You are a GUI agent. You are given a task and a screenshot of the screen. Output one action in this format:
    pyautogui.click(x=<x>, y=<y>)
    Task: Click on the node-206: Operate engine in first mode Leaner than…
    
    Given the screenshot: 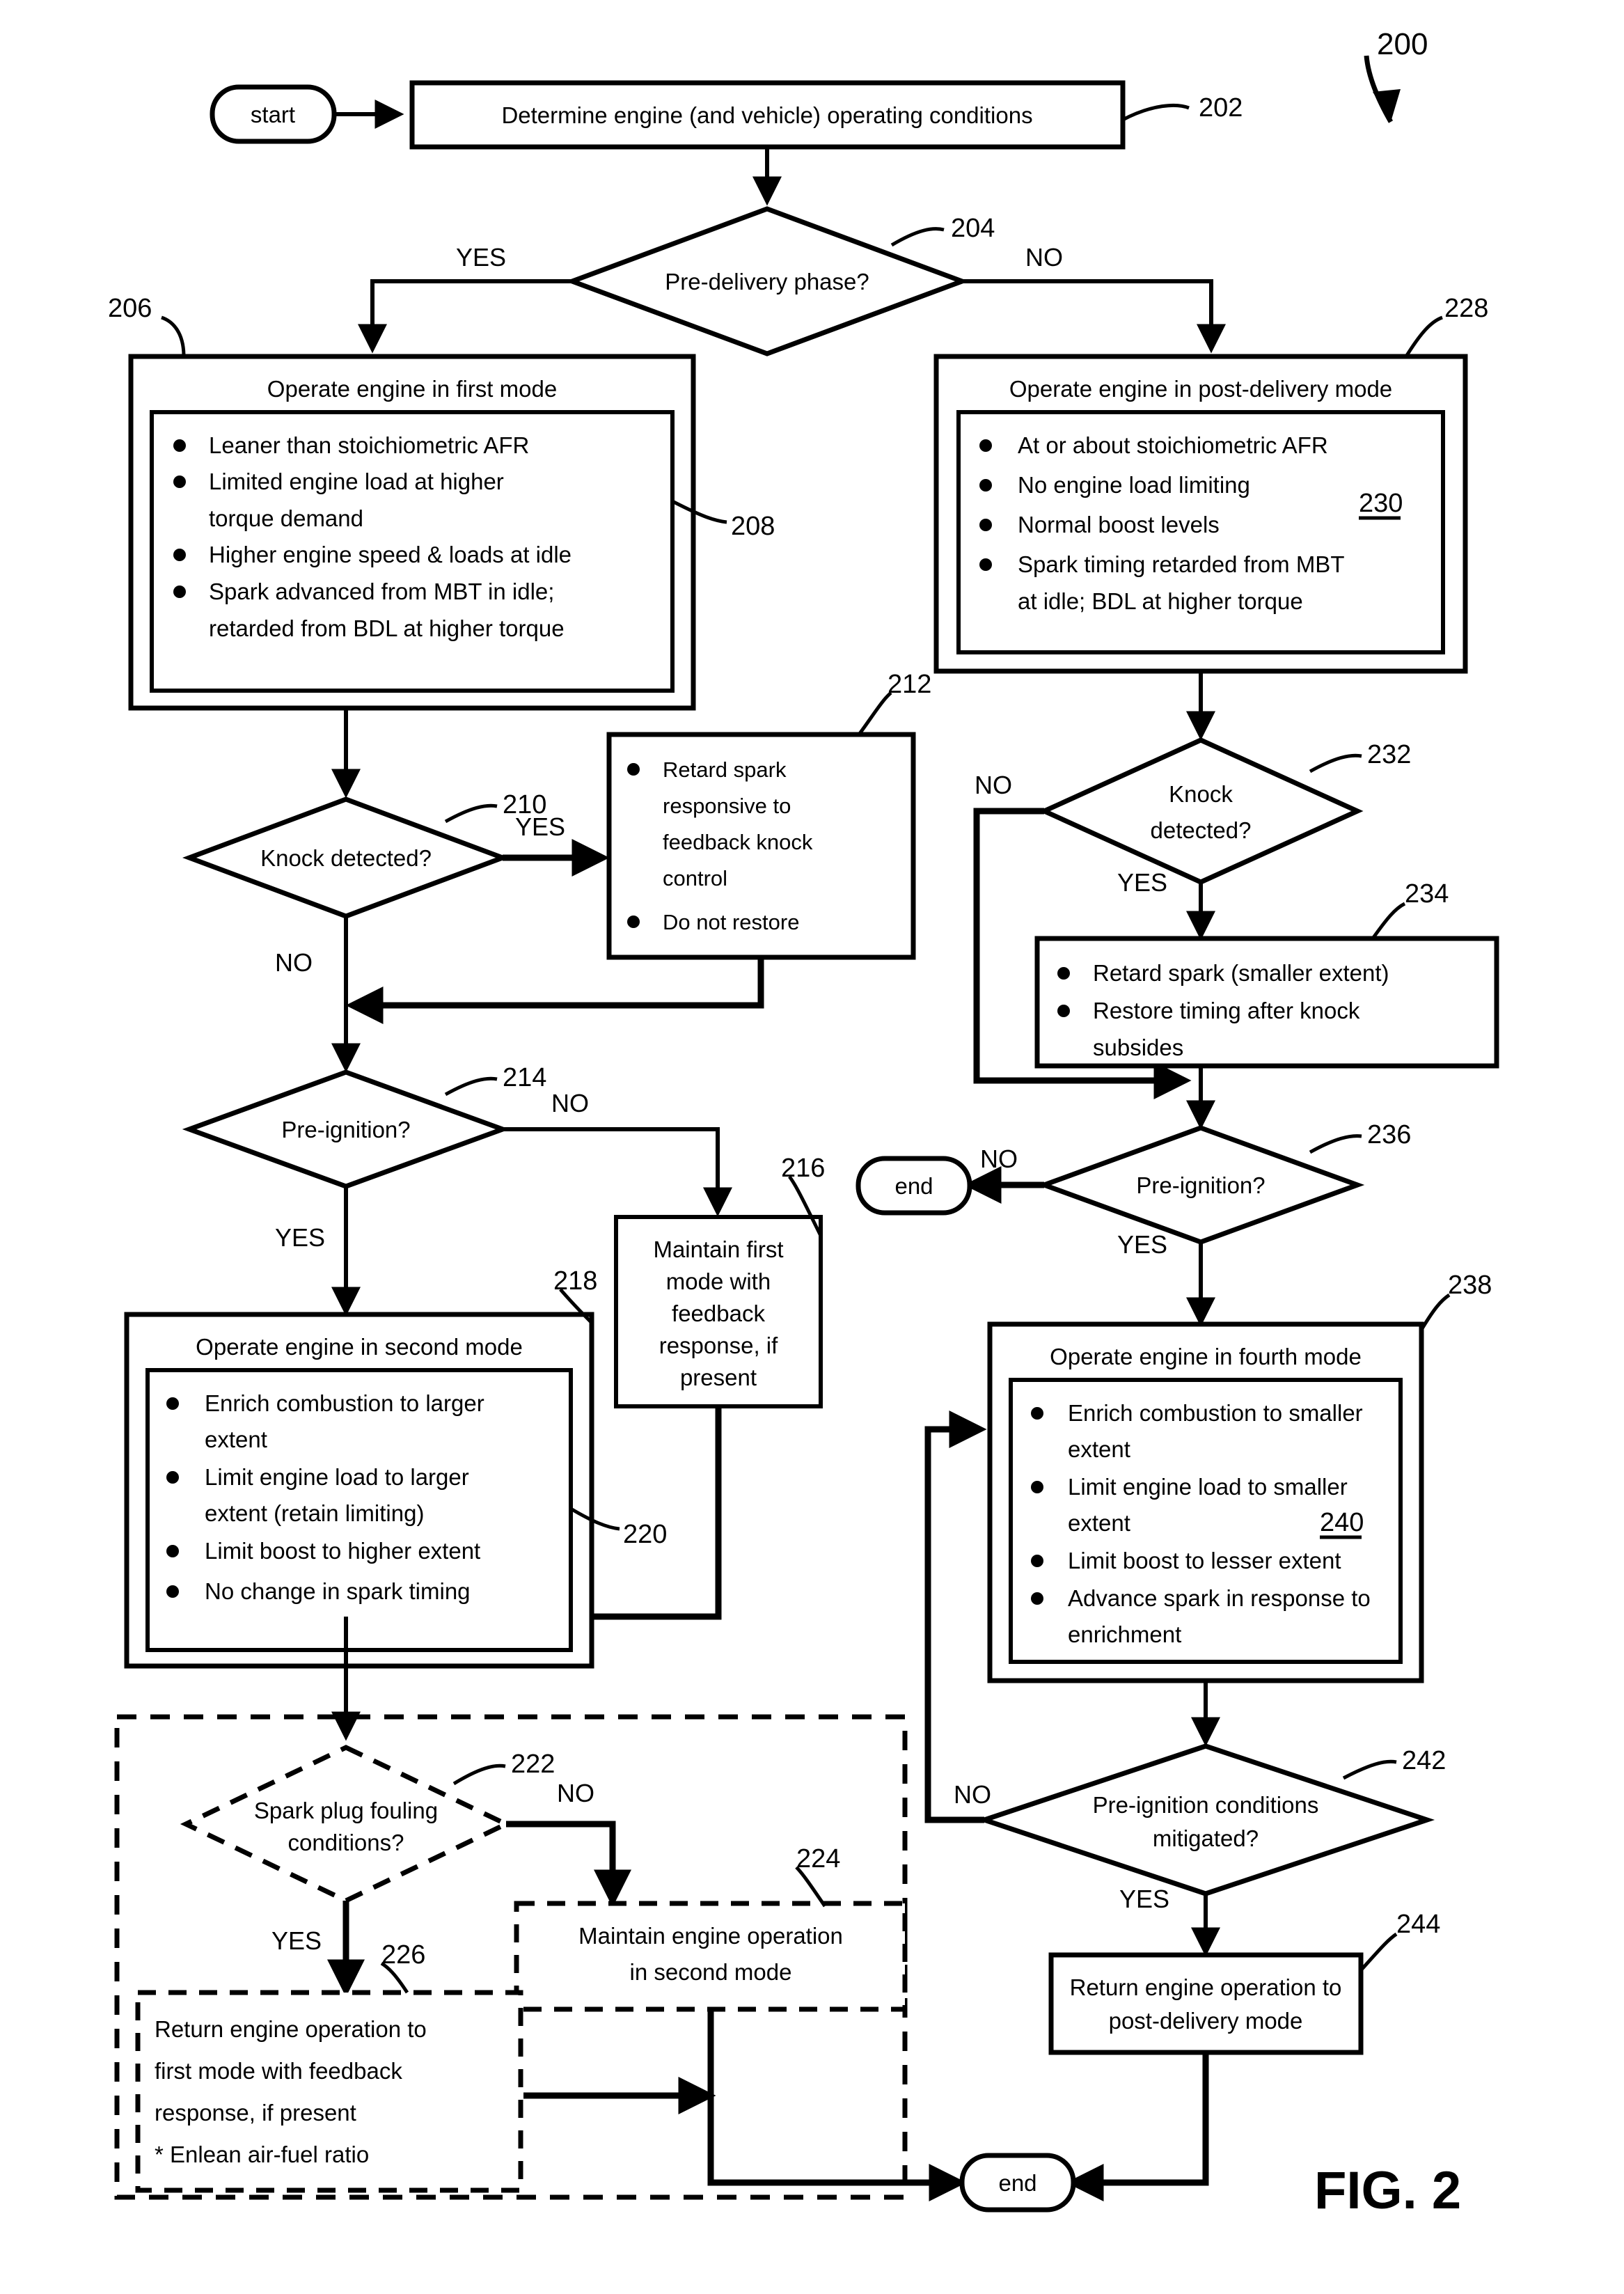 What is the action you would take?
    pyautogui.click(x=412, y=532)
    